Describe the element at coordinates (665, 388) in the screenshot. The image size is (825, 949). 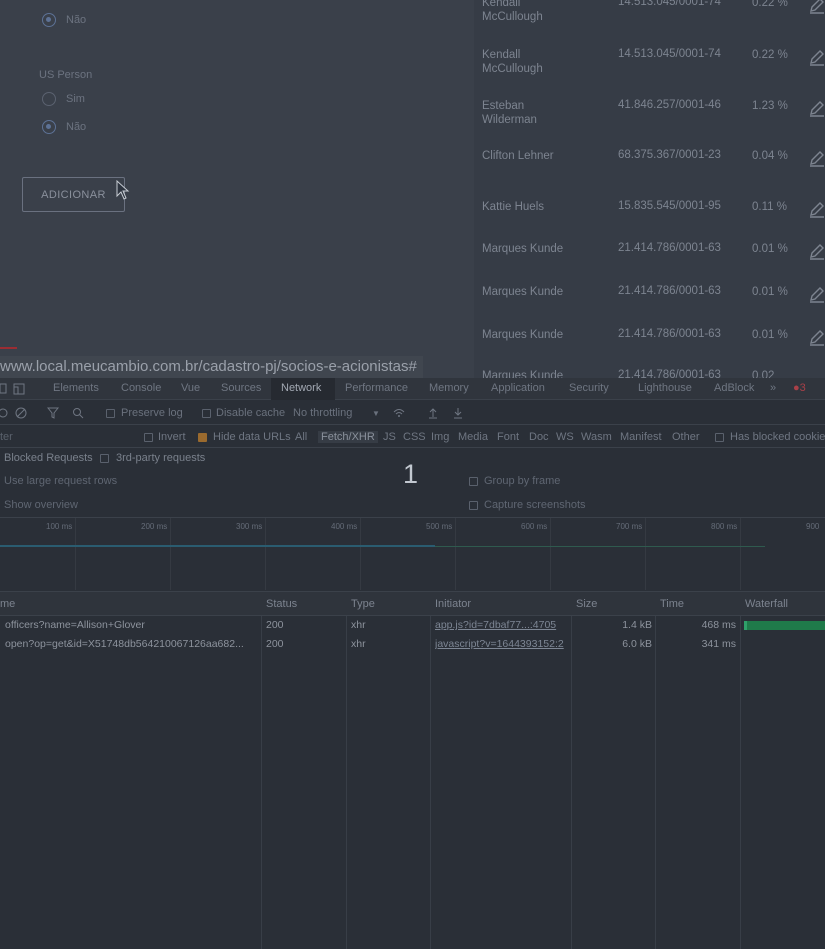
I see `tab-lighthouse: Lighthouse` at that location.